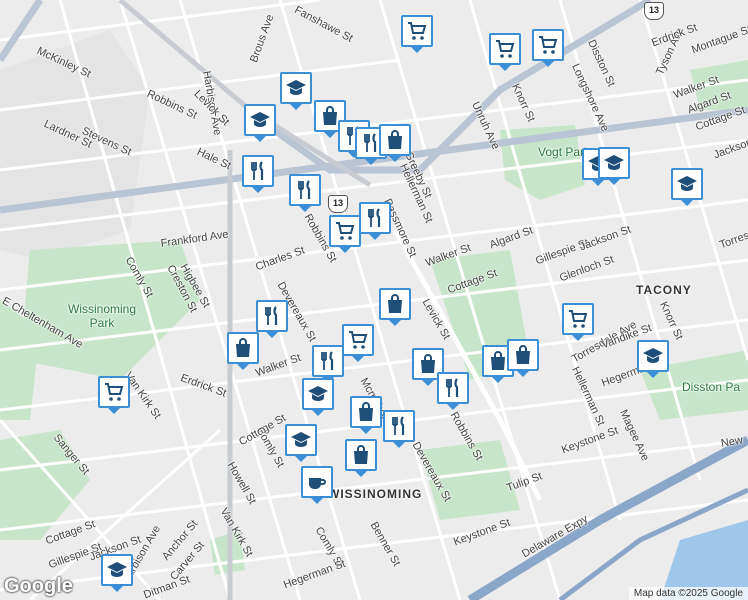 This screenshot has height=600, width=748. Describe the element at coordinates (317, 485) in the screenshot. I see `cafe-marker` at that location.